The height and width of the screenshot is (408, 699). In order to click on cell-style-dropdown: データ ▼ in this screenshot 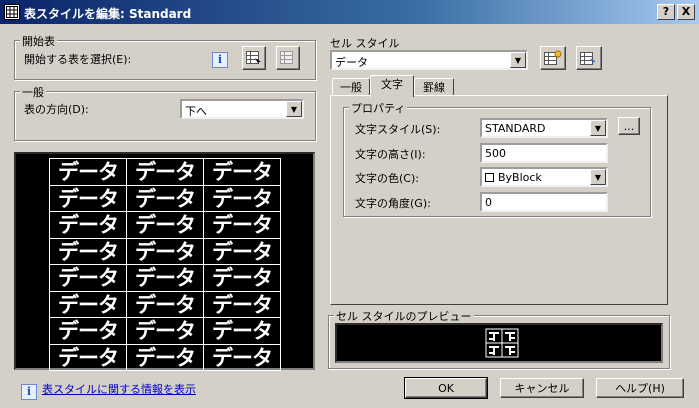, I will do `click(429, 60)`.